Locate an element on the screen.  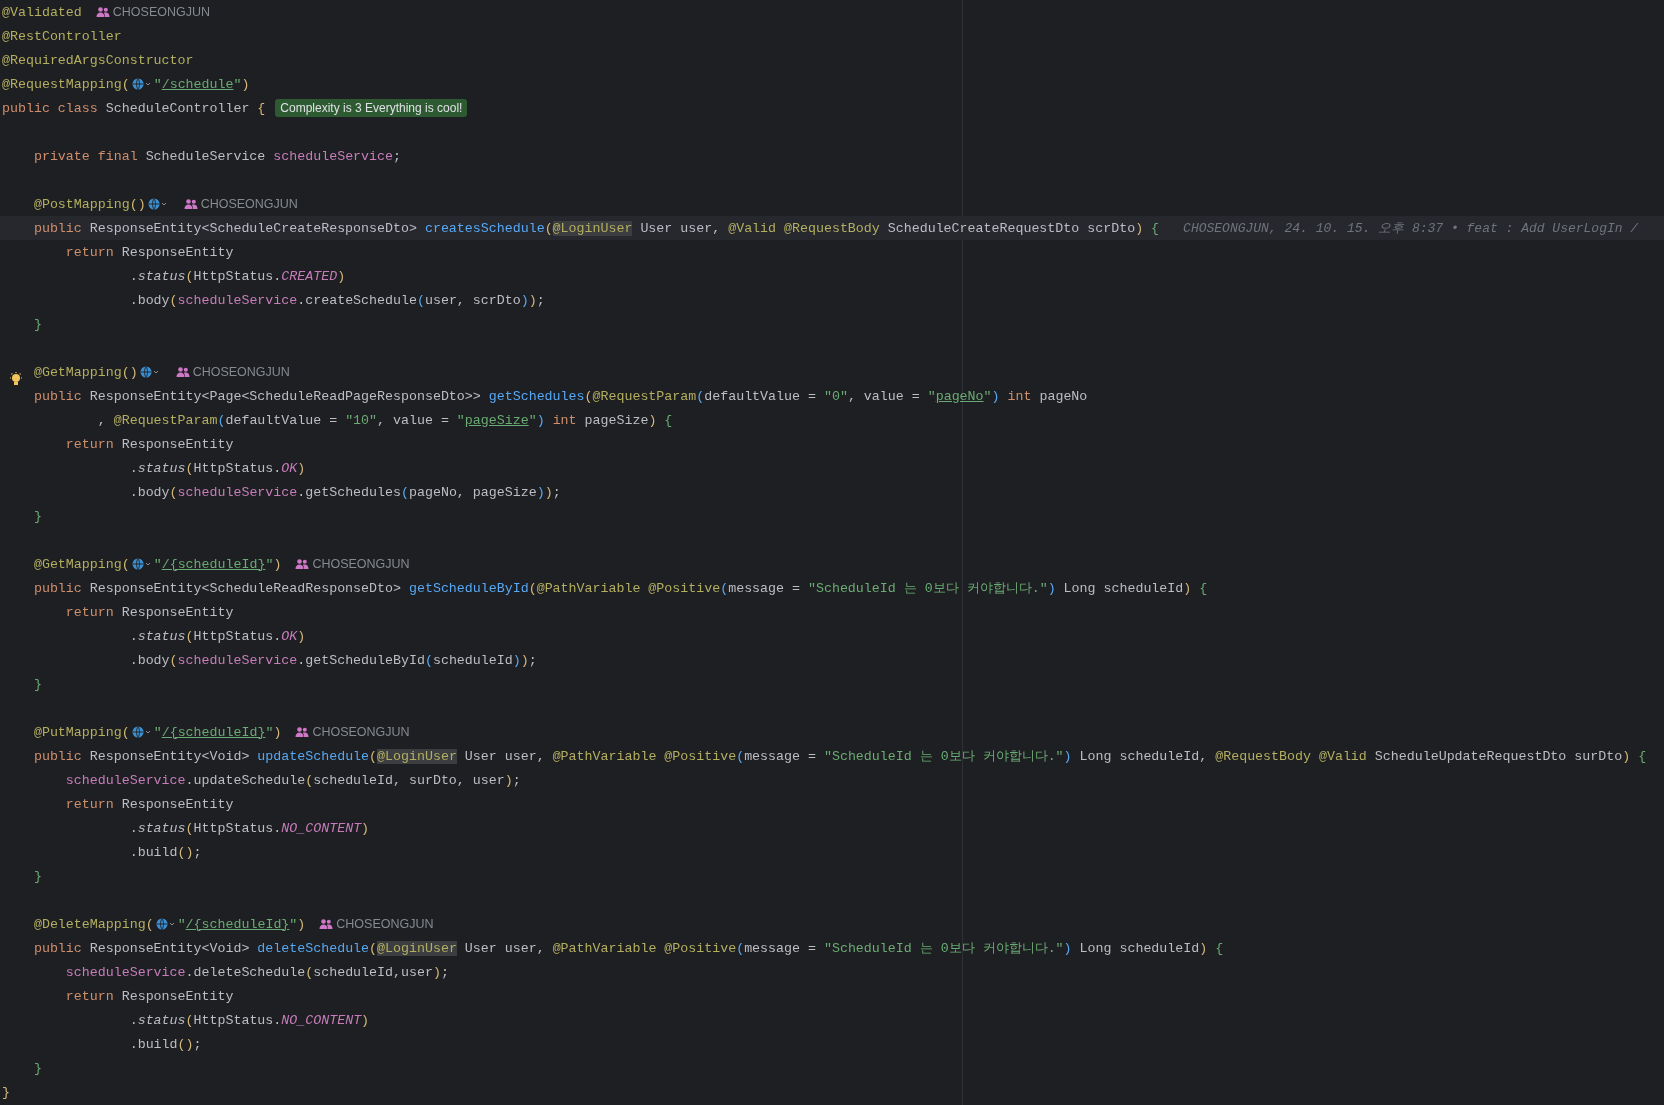
code-text: public ResponseEntity<Page<ScheduleReadPageResponseDto>> getSchedules(@RequestParam(defaultValue = "0", value = "pageNo") int pageNo is located at coordinates (560, 396).